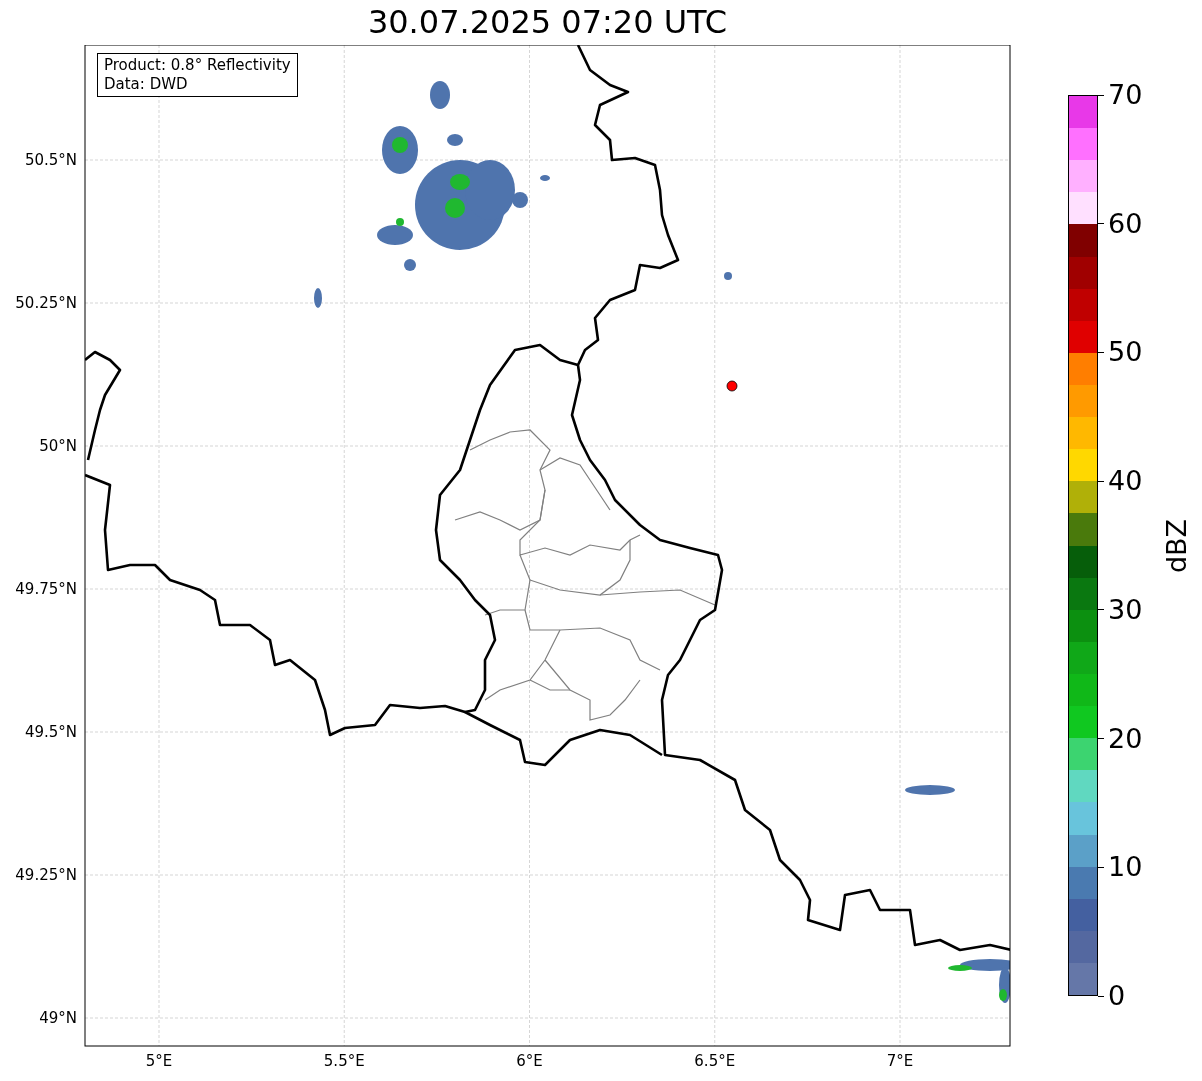  Describe the element at coordinates (58, 1018) in the screenshot. I see `latitude-label: 49°N` at that location.